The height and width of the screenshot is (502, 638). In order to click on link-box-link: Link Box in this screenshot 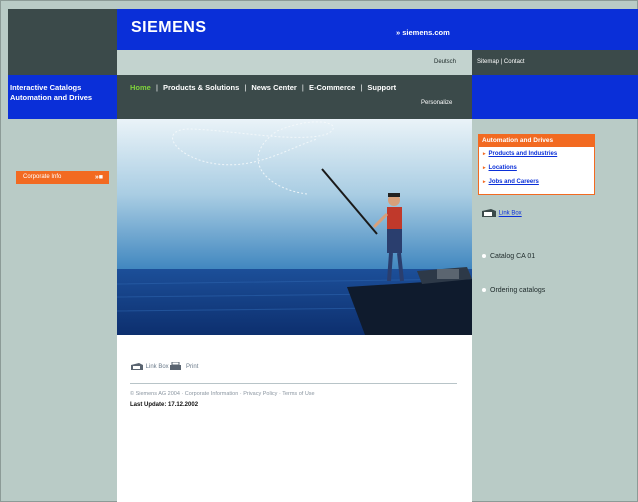, I will do `click(157, 367)`.